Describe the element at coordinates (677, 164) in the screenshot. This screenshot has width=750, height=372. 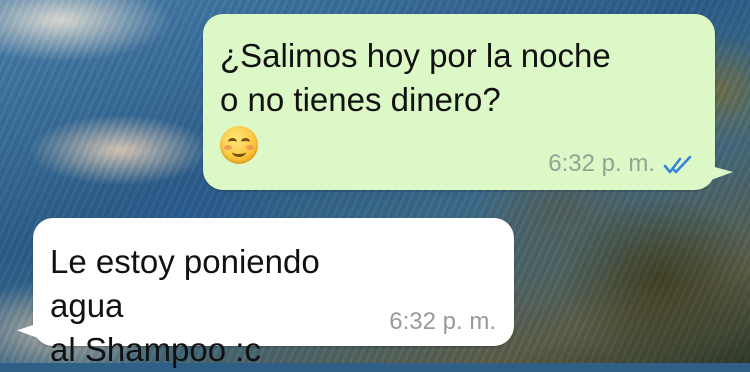
I see `double-check-read-icon` at that location.